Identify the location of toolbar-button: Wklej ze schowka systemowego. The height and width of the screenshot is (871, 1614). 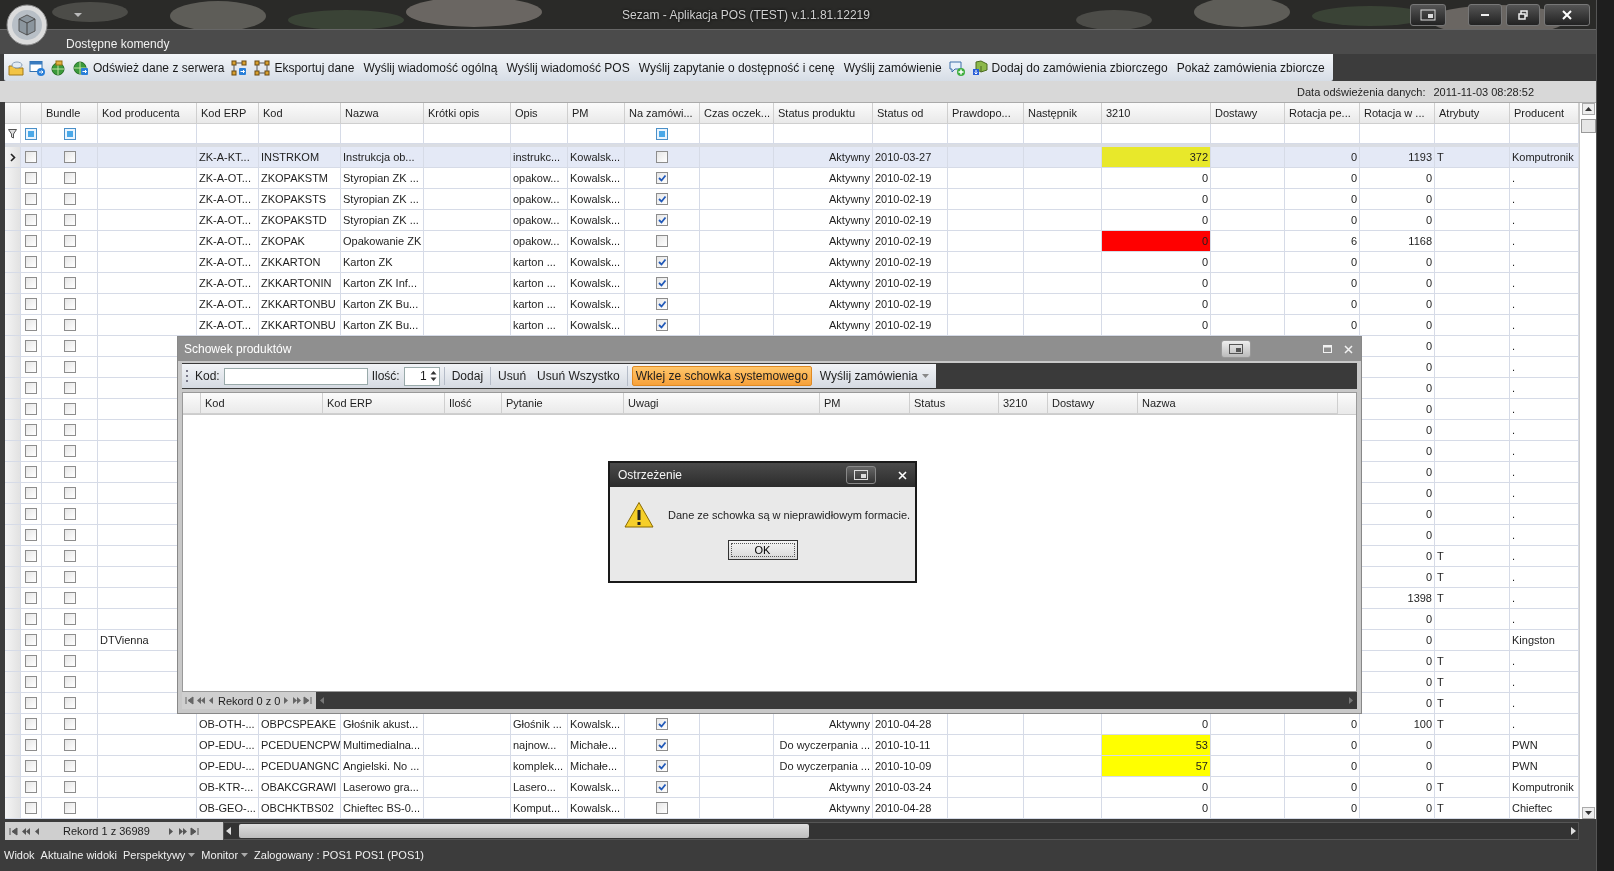
(721, 376).